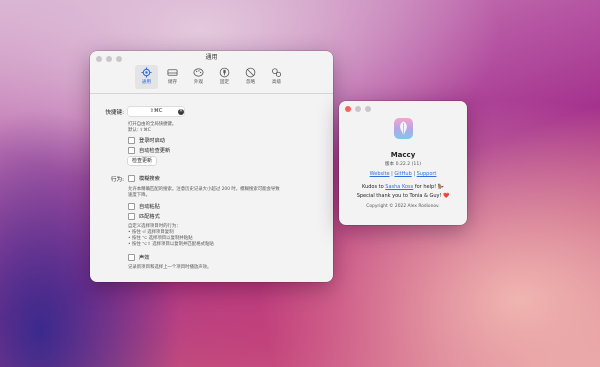 This screenshot has width=600, height=367. What do you see at coordinates (380, 174) in the screenshot?
I see `website-link: Website` at bounding box center [380, 174].